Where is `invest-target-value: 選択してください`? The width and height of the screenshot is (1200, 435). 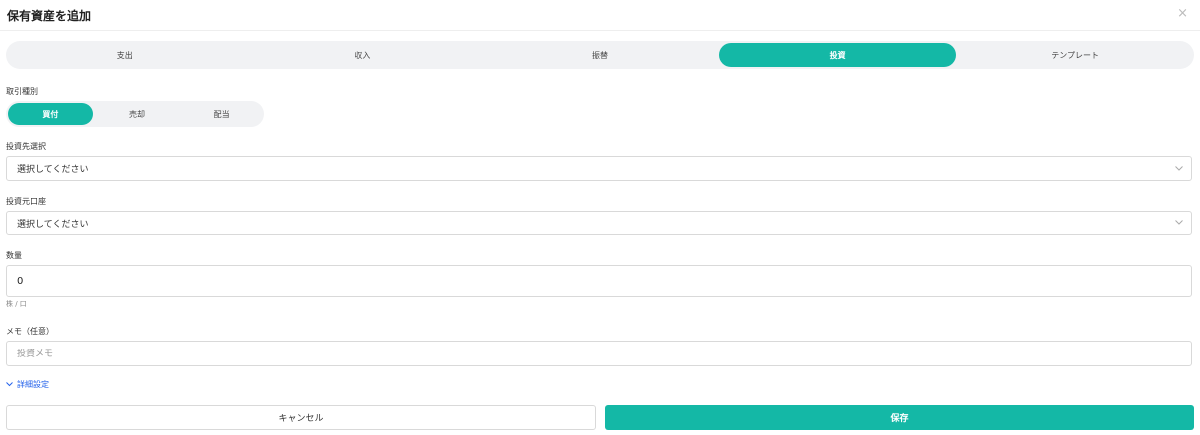
invest-target-value: 選択してください is located at coordinates (53, 170).